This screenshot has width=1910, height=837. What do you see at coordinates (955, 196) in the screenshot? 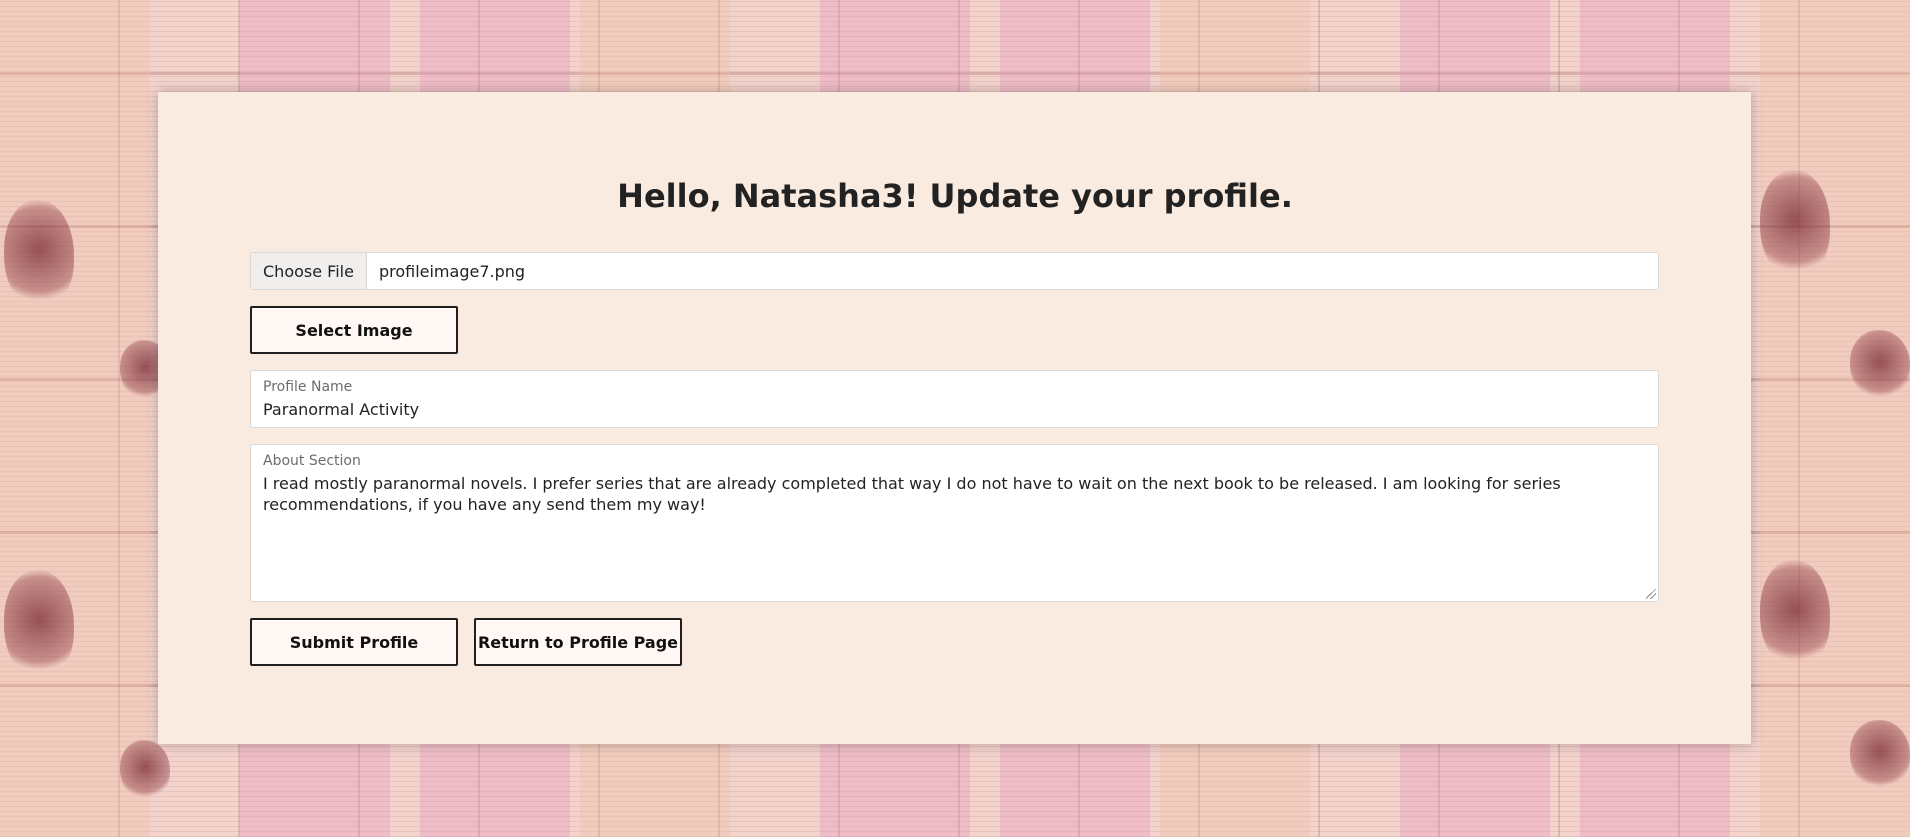
I see `page-title: Hello, Natasha3! Update your profile.` at bounding box center [955, 196].